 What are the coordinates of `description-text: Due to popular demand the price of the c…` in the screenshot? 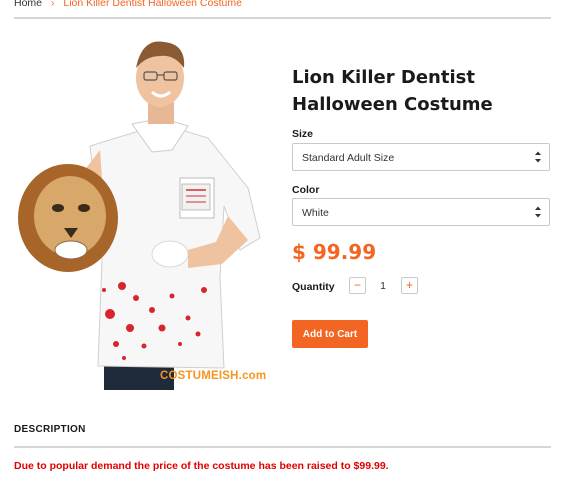 It's located at (201, 466).